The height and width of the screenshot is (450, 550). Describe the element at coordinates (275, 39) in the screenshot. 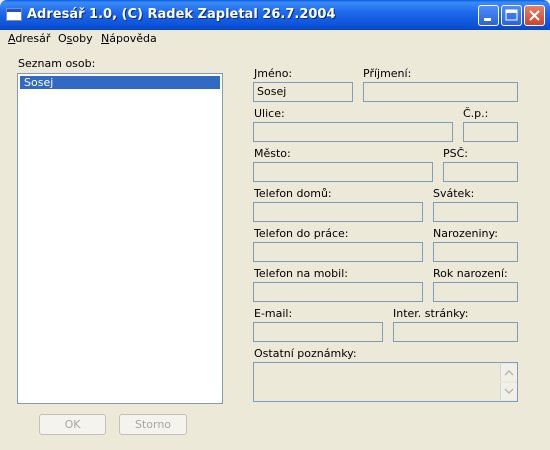

I see `menu-bar: Adresář Osoby Nápověda` at that location.